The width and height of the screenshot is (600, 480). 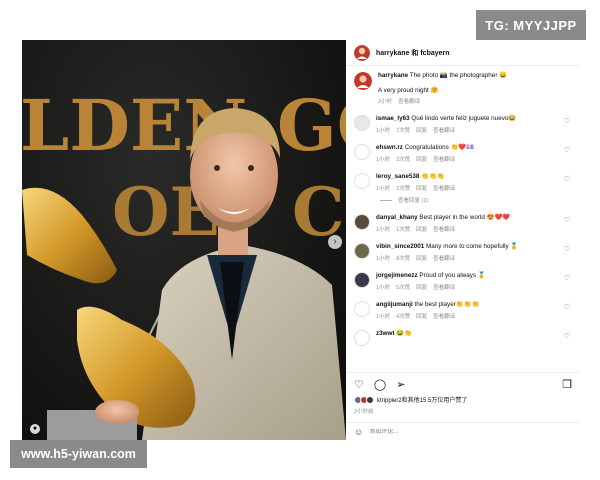 What do you see at coordinates (311, 125) in the screenshot?
I see `bg-letters-right: GOL` at bounding box center [311, 125].